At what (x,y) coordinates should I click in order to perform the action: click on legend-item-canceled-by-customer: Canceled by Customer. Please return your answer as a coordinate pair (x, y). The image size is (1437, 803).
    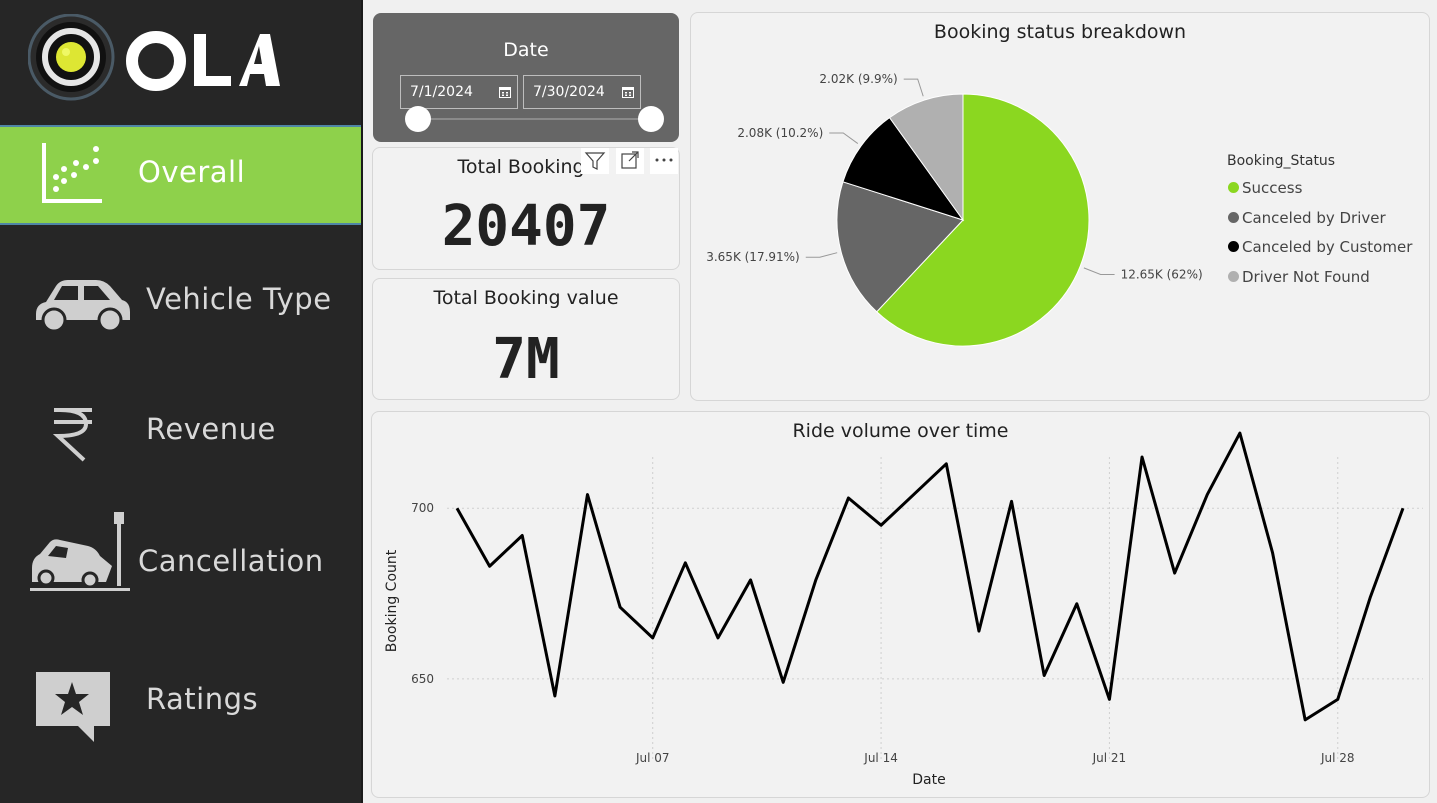
    Looking at the image, I should click on (1320, 247).